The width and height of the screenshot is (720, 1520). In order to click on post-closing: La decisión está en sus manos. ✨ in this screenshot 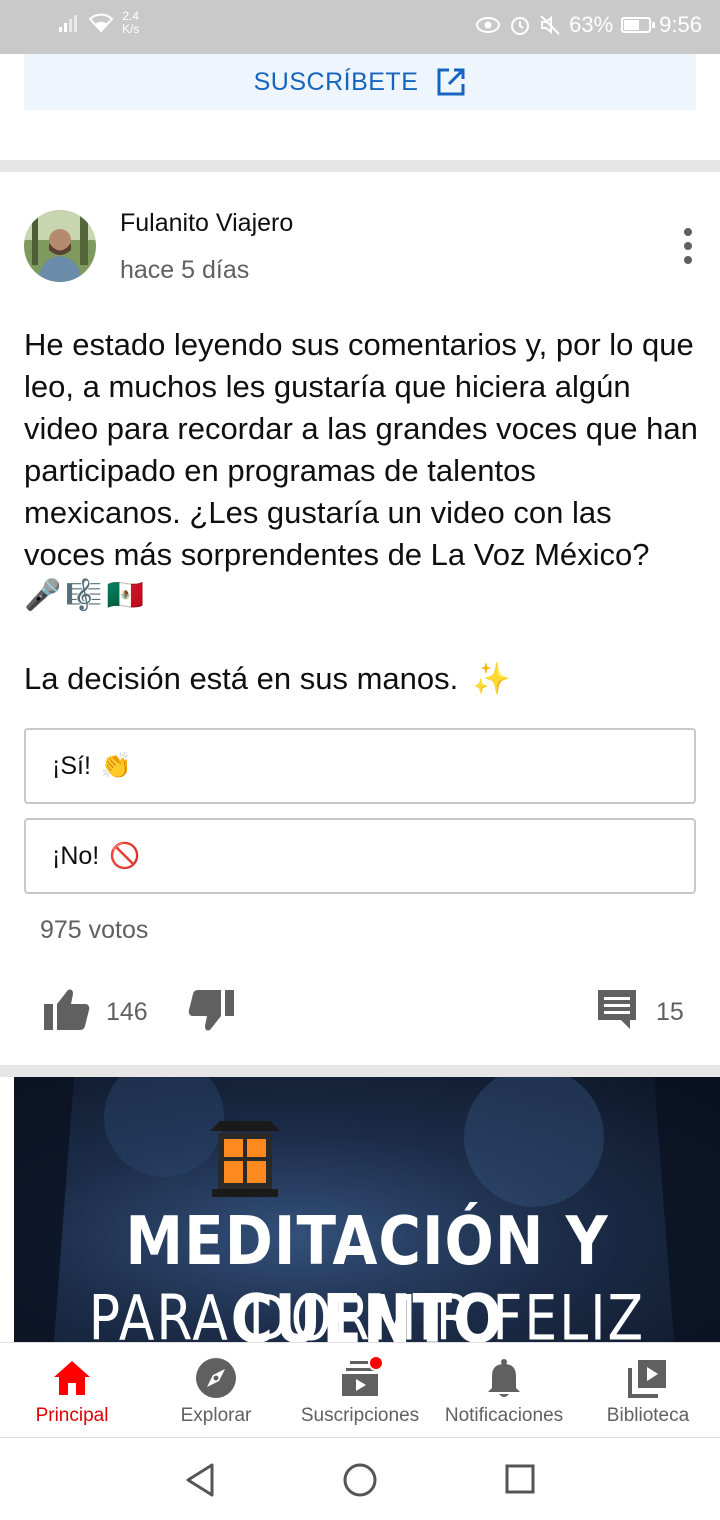, I will do `click(267, 678)`.